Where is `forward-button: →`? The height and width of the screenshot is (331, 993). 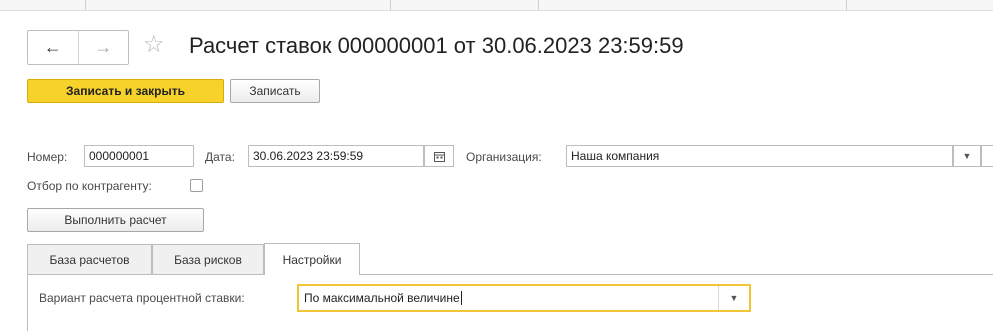 forward-button: → is located at coordinates (103, 47).